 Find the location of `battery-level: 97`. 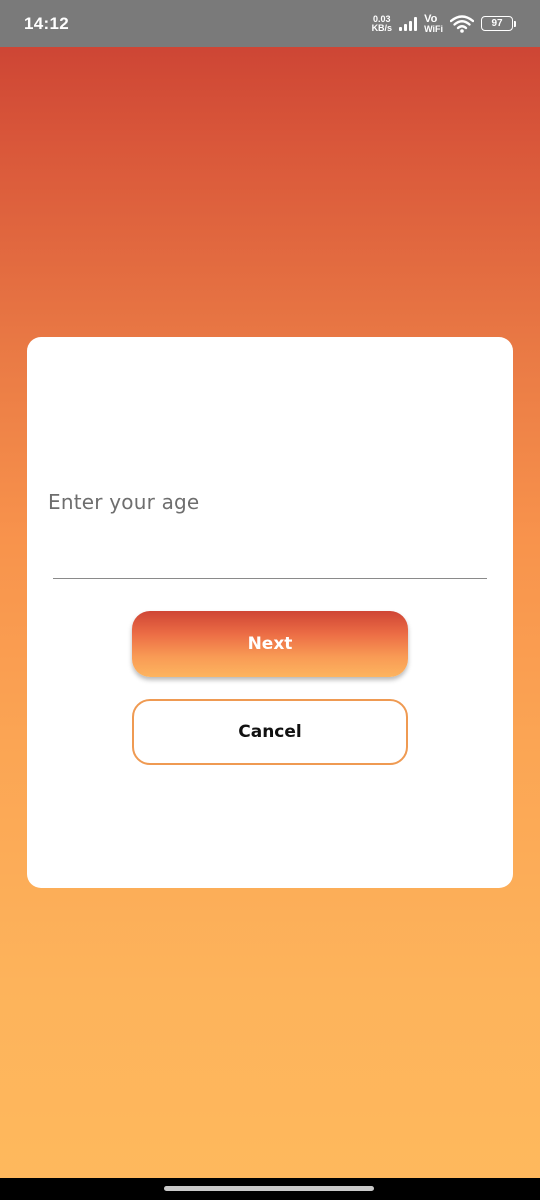

battery-level: 97 is located at coordinates (497, 23).